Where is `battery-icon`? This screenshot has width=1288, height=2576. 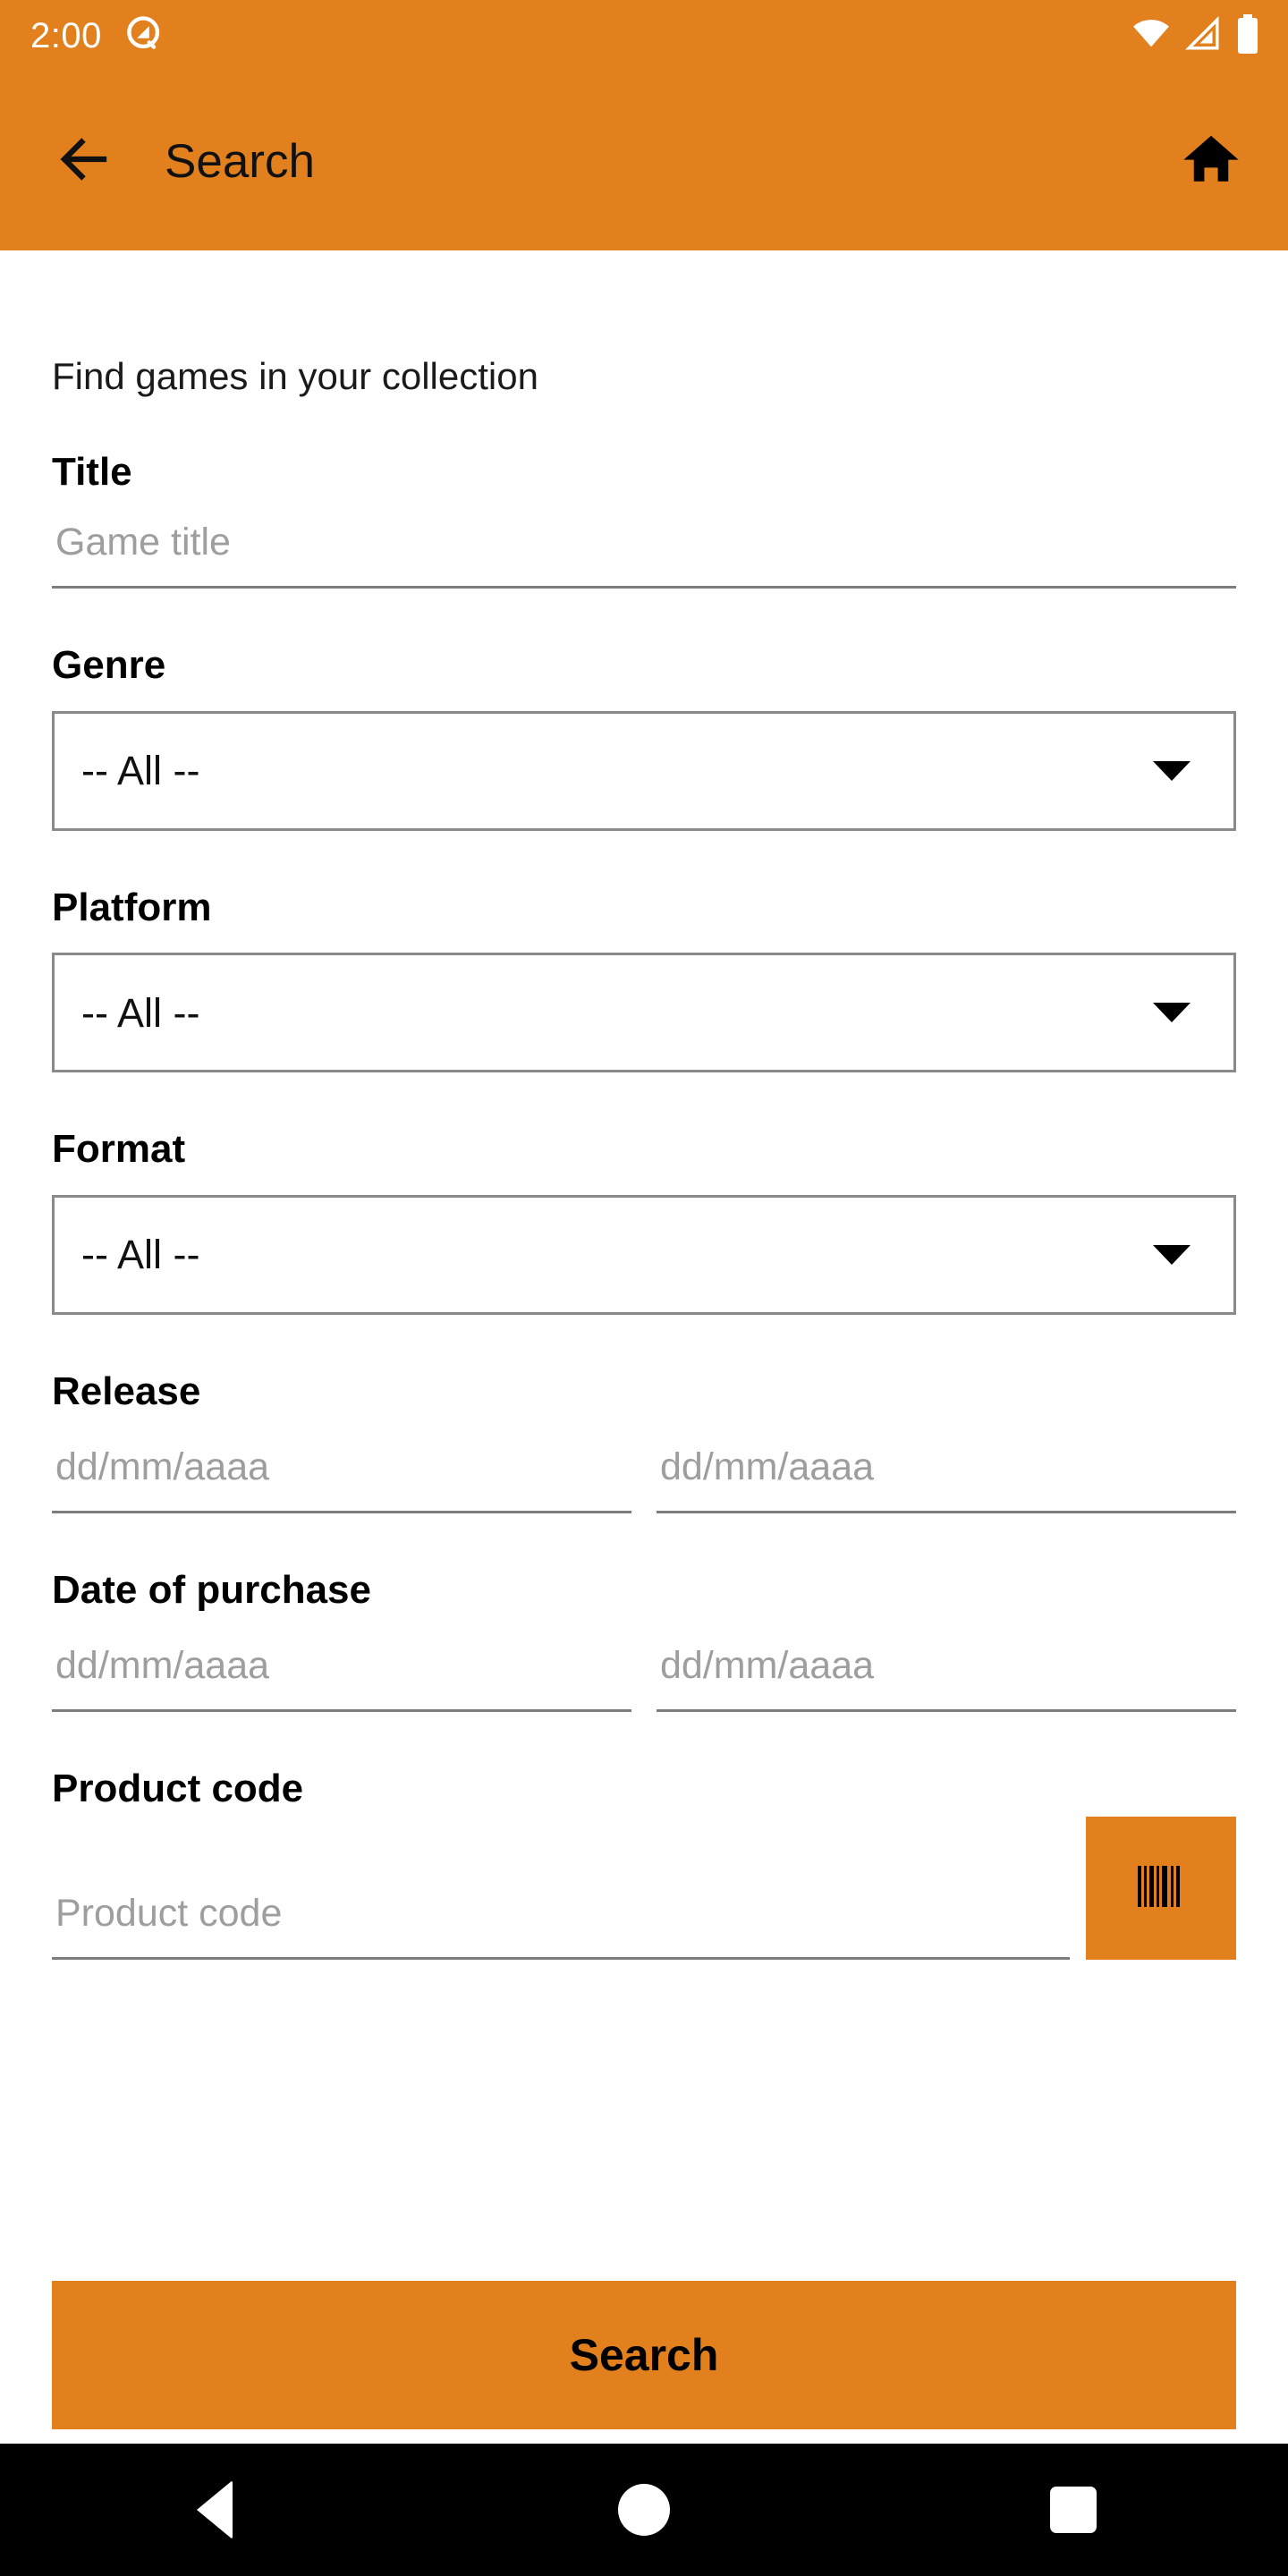 battery-icon is located at coordinates (1247, 36).